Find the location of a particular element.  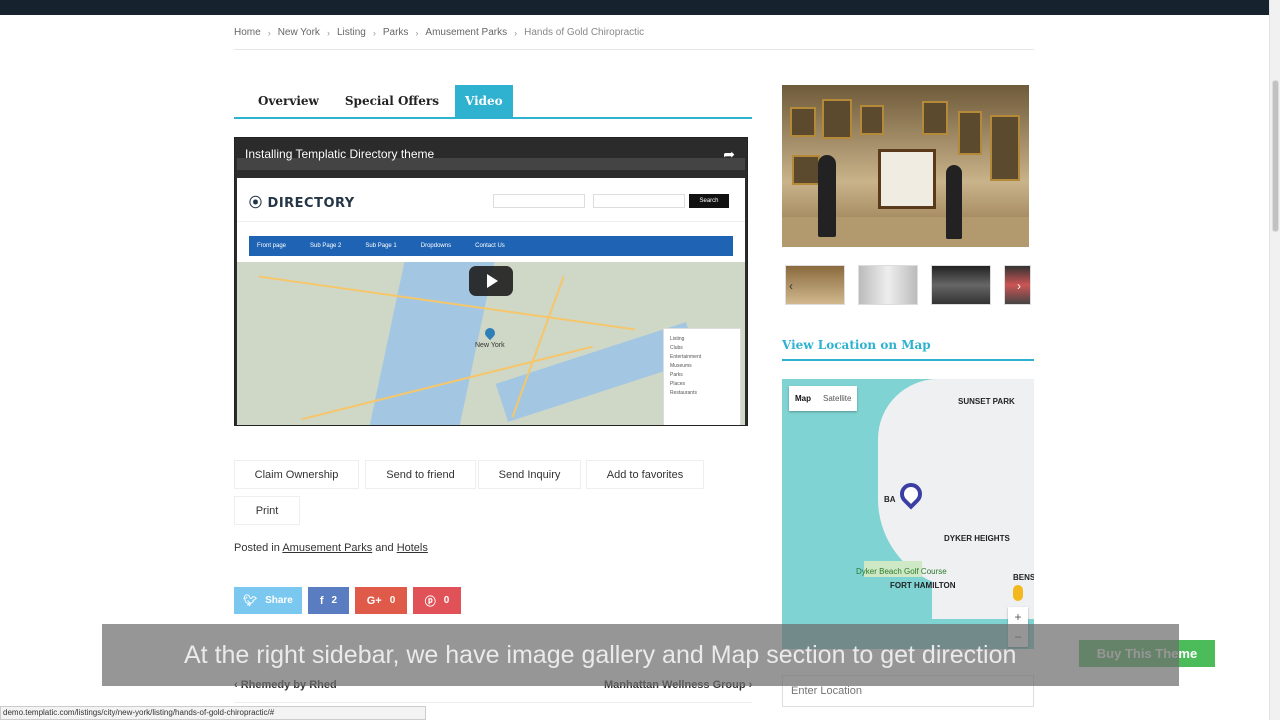

breadcrumb-parks: Parks is located at coordinates (396, 32).